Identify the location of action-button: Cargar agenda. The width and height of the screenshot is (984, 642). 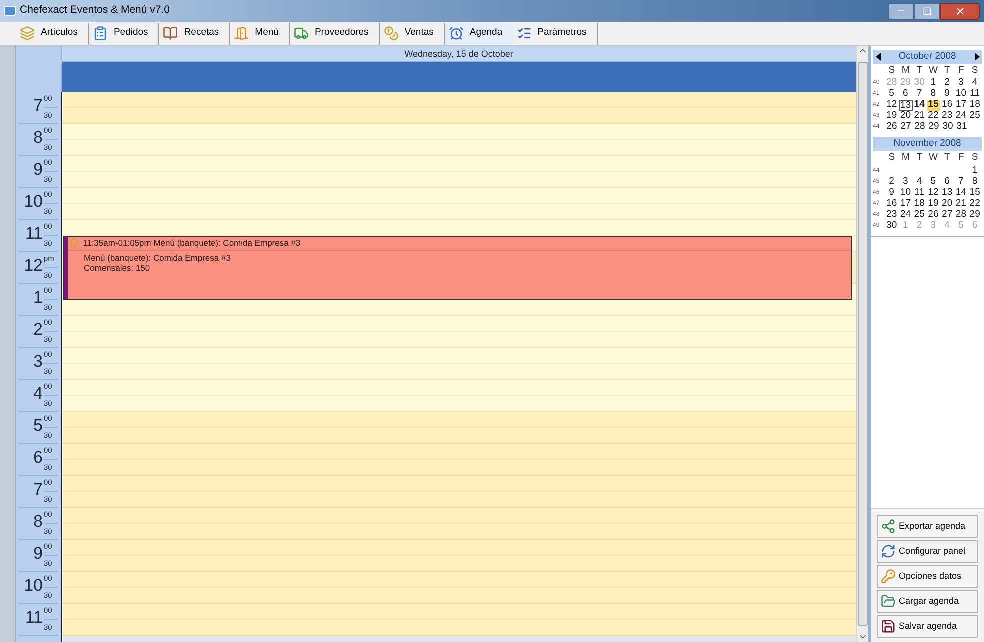
(927, 601).